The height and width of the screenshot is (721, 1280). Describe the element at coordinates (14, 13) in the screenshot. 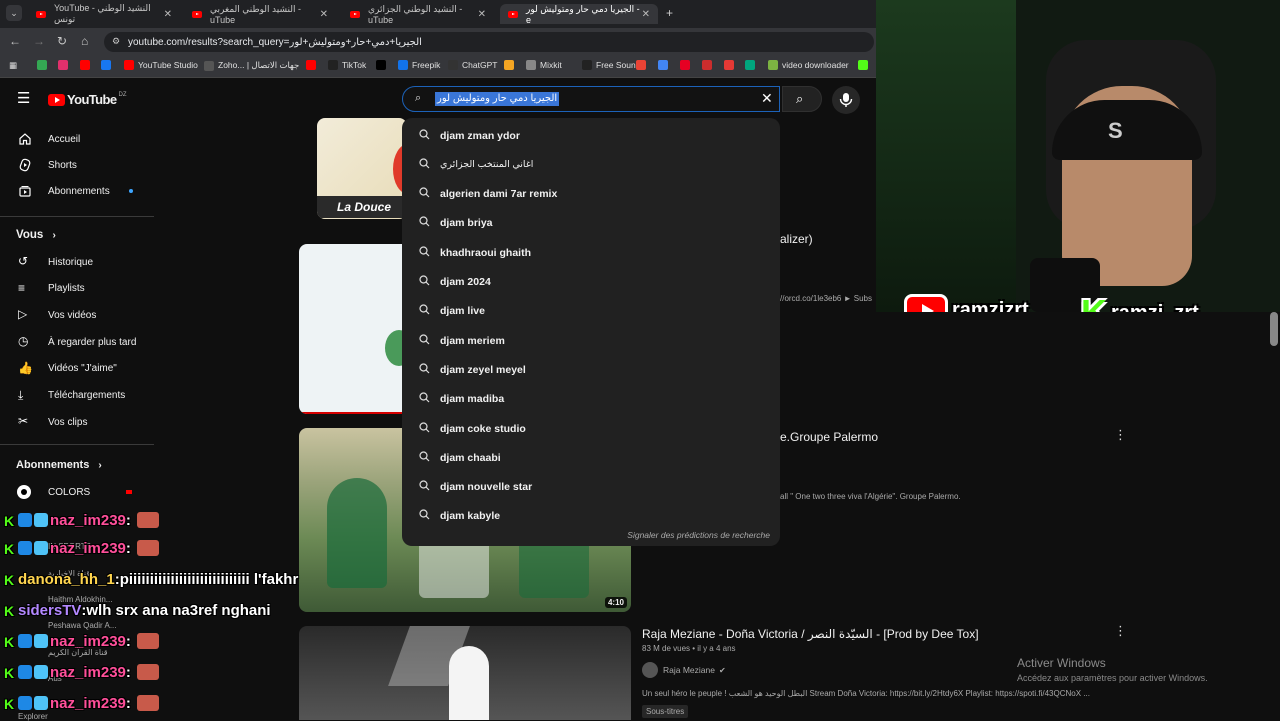

I see `tab-list-icon: ⌄` at that location.